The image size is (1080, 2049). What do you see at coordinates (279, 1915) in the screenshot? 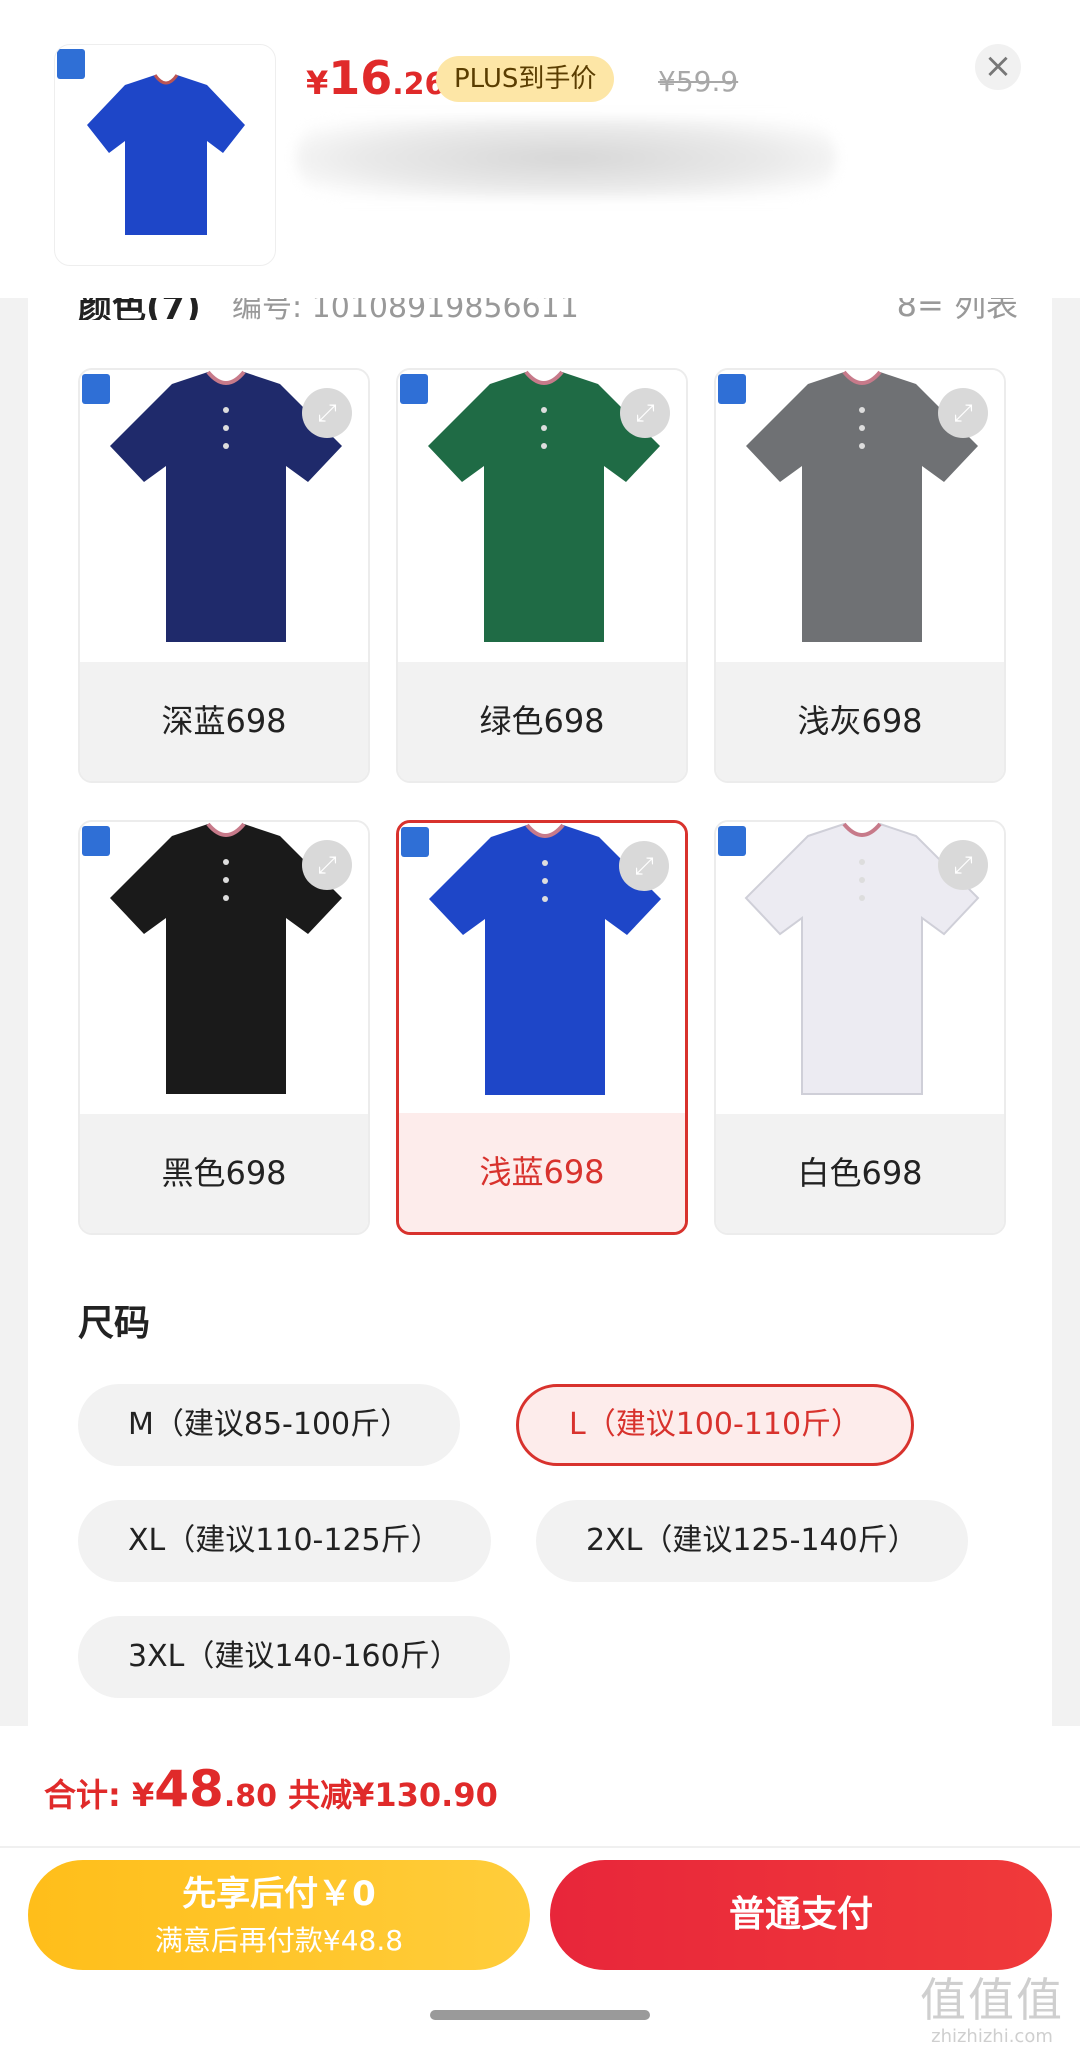
I see `pay-later-button: 先享后付￥0 满意后再付款¥48.8` at bounding box center [279, 1915].